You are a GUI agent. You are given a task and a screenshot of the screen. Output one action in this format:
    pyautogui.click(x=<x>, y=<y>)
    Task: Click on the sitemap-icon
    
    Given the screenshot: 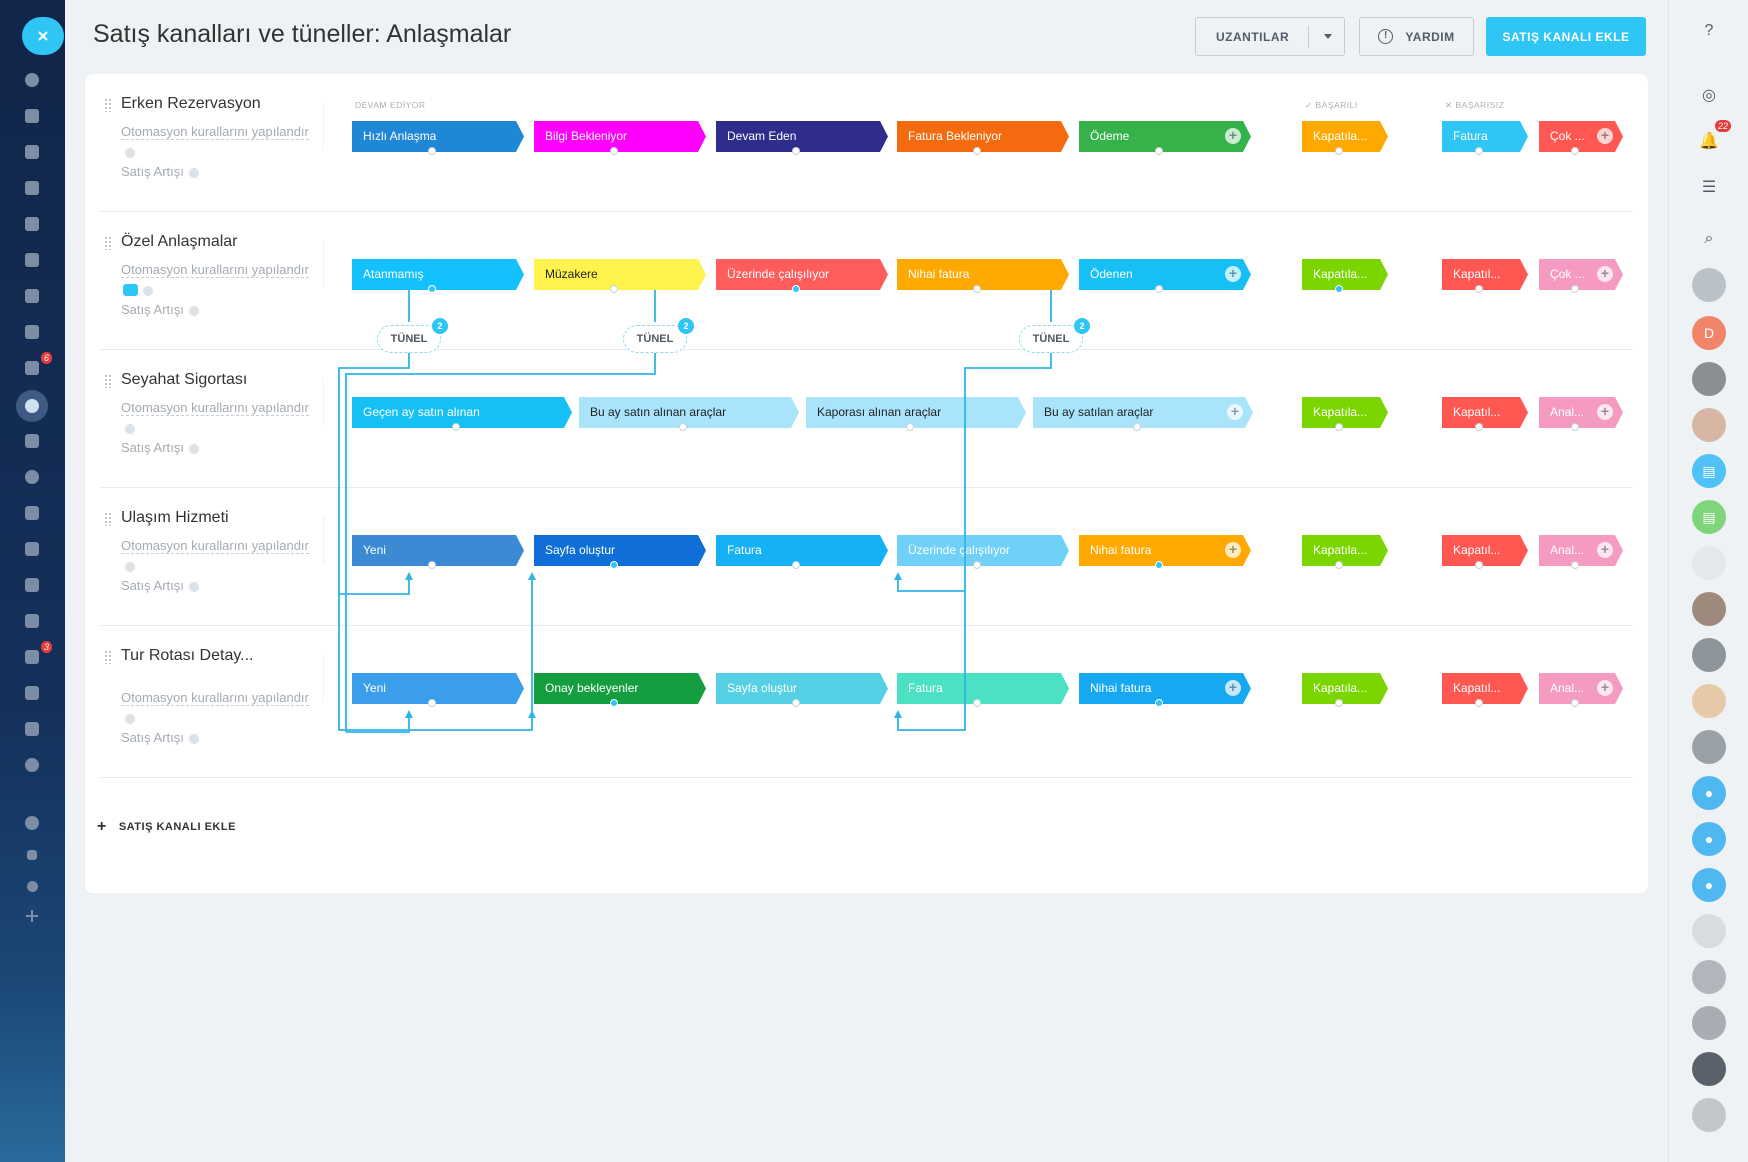 What is the action you would take?
    pyautogui.click(x=32, y=855)
    